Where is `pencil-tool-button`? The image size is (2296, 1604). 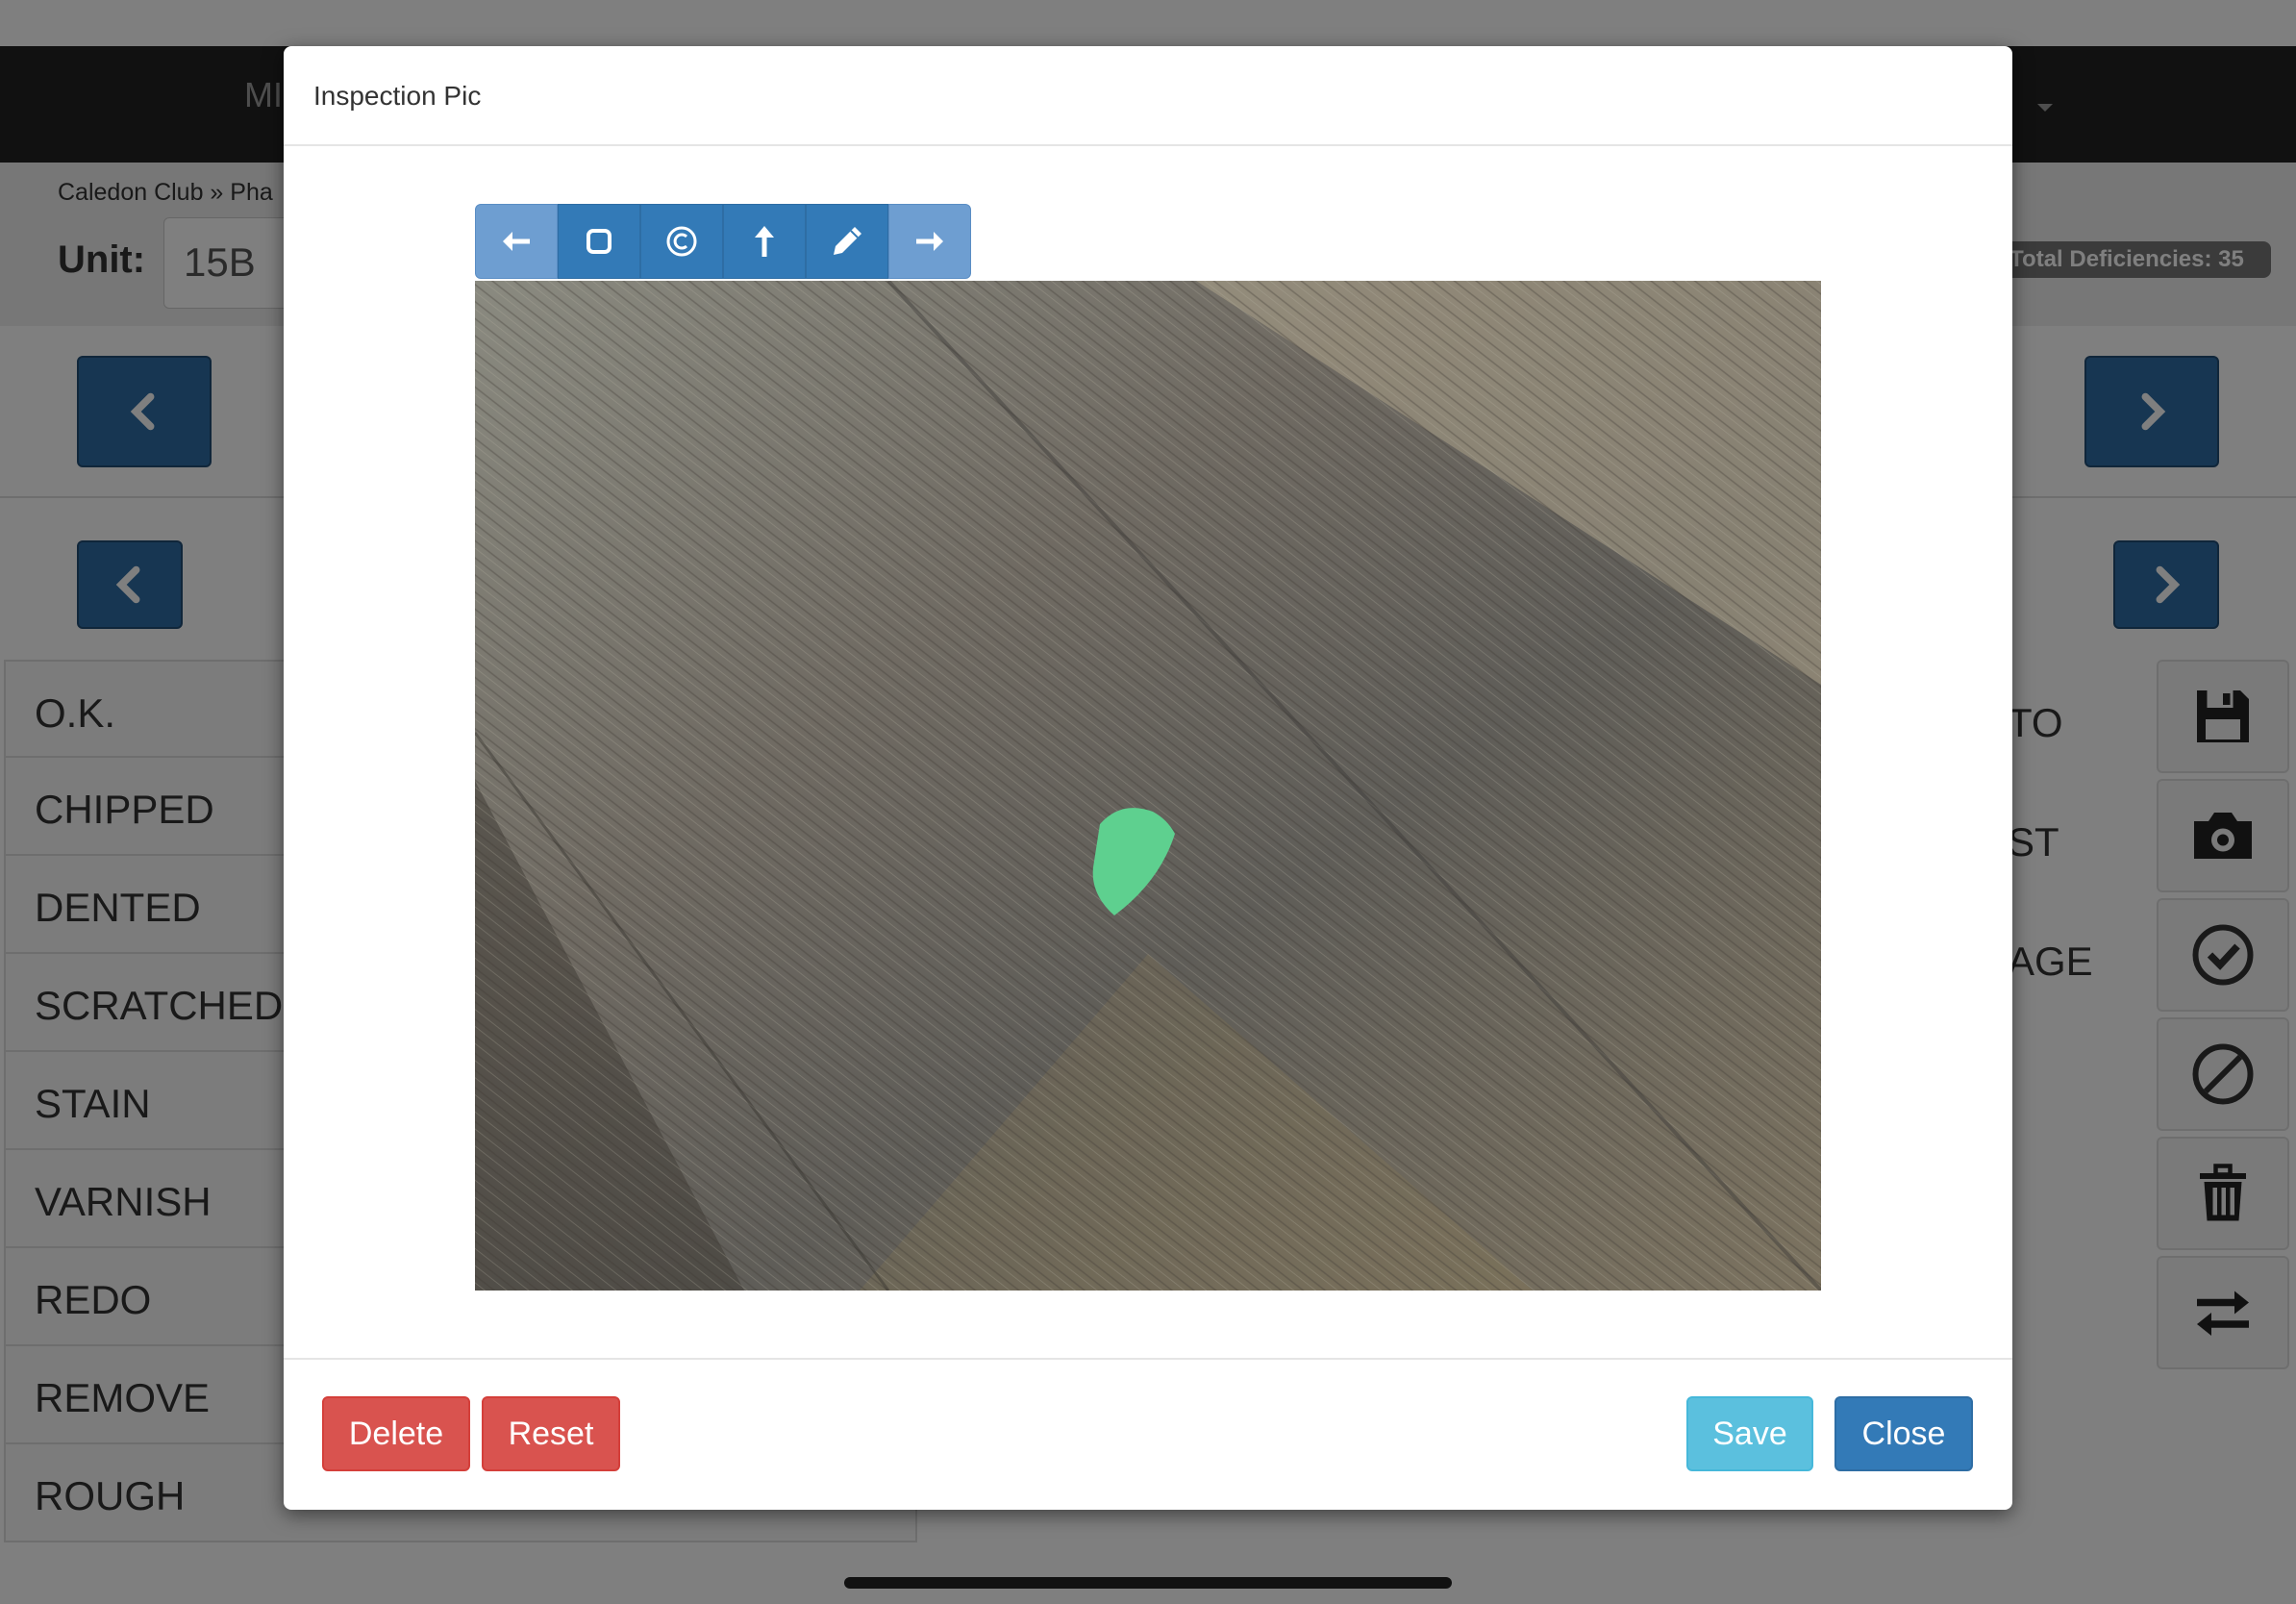
pencil-tool-button is located at coordinates (847, 241).